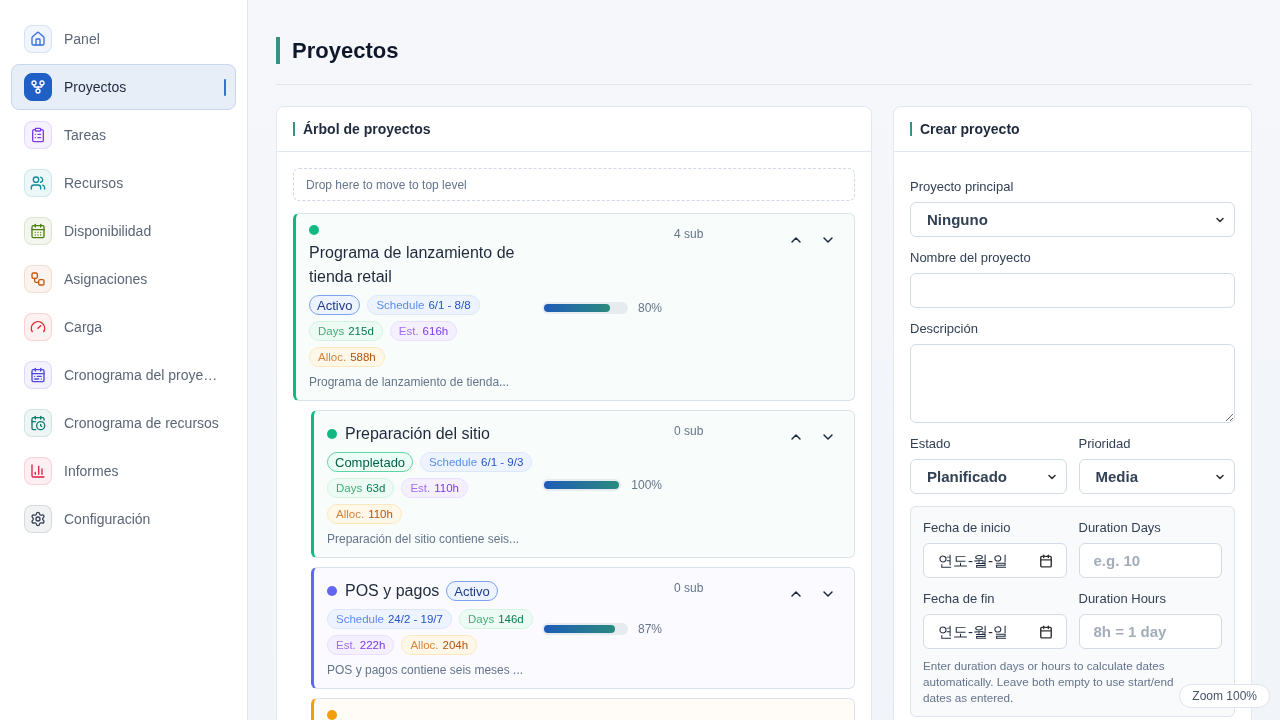 The image size is (1280, 720). I want to click on nav-item: Tareas, so click(123, 135).